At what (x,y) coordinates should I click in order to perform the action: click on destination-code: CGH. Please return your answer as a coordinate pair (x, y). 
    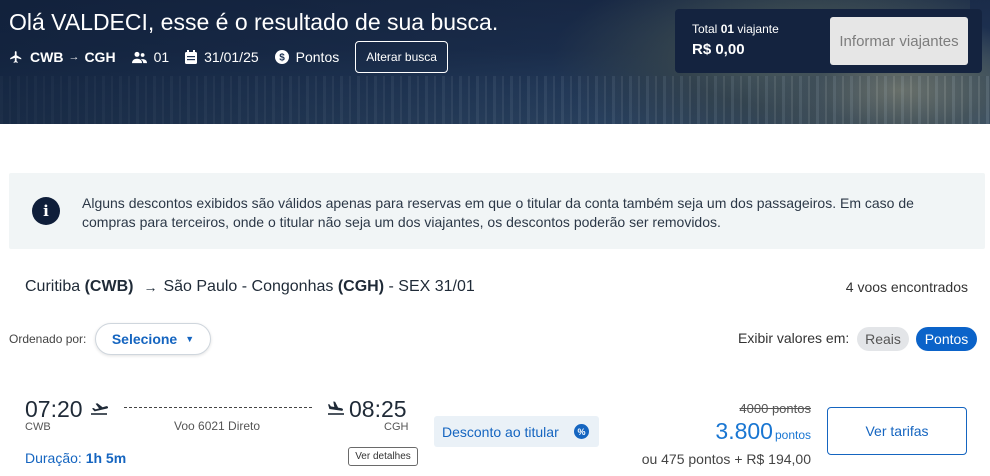
    Looking at the image, I should click on (100, 57).